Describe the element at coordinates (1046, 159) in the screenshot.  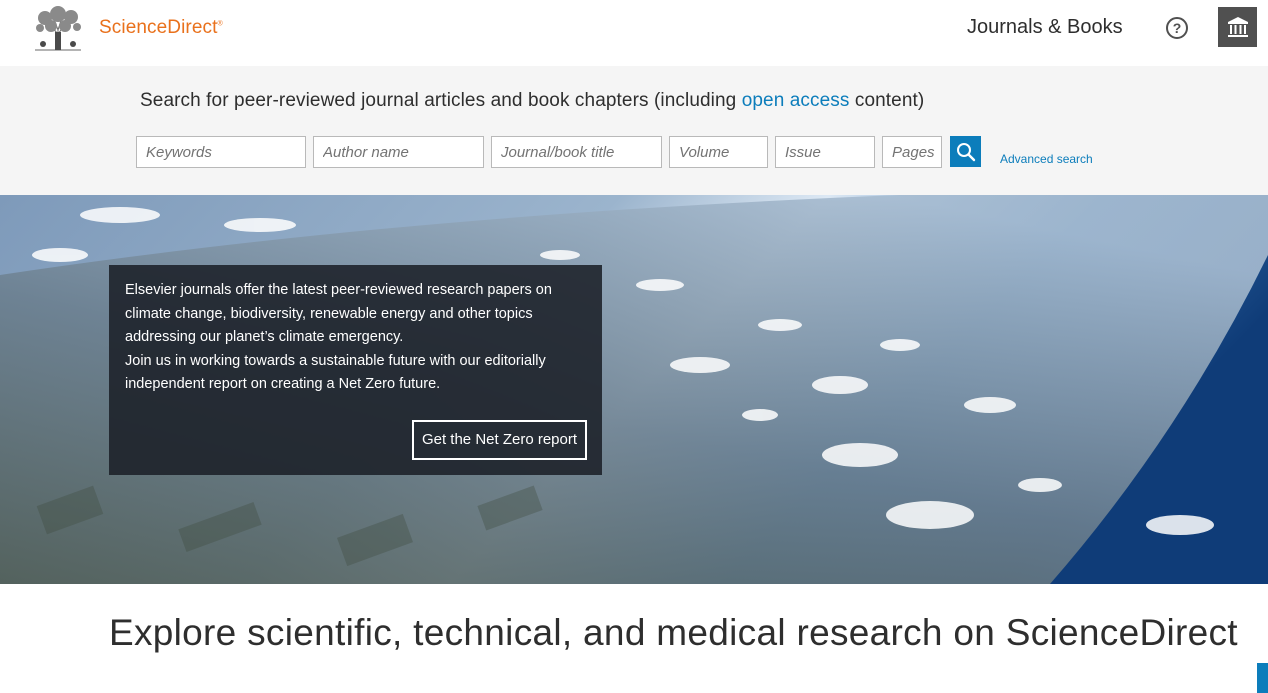
I see `advanced-search-link: Advanced search` at that location.